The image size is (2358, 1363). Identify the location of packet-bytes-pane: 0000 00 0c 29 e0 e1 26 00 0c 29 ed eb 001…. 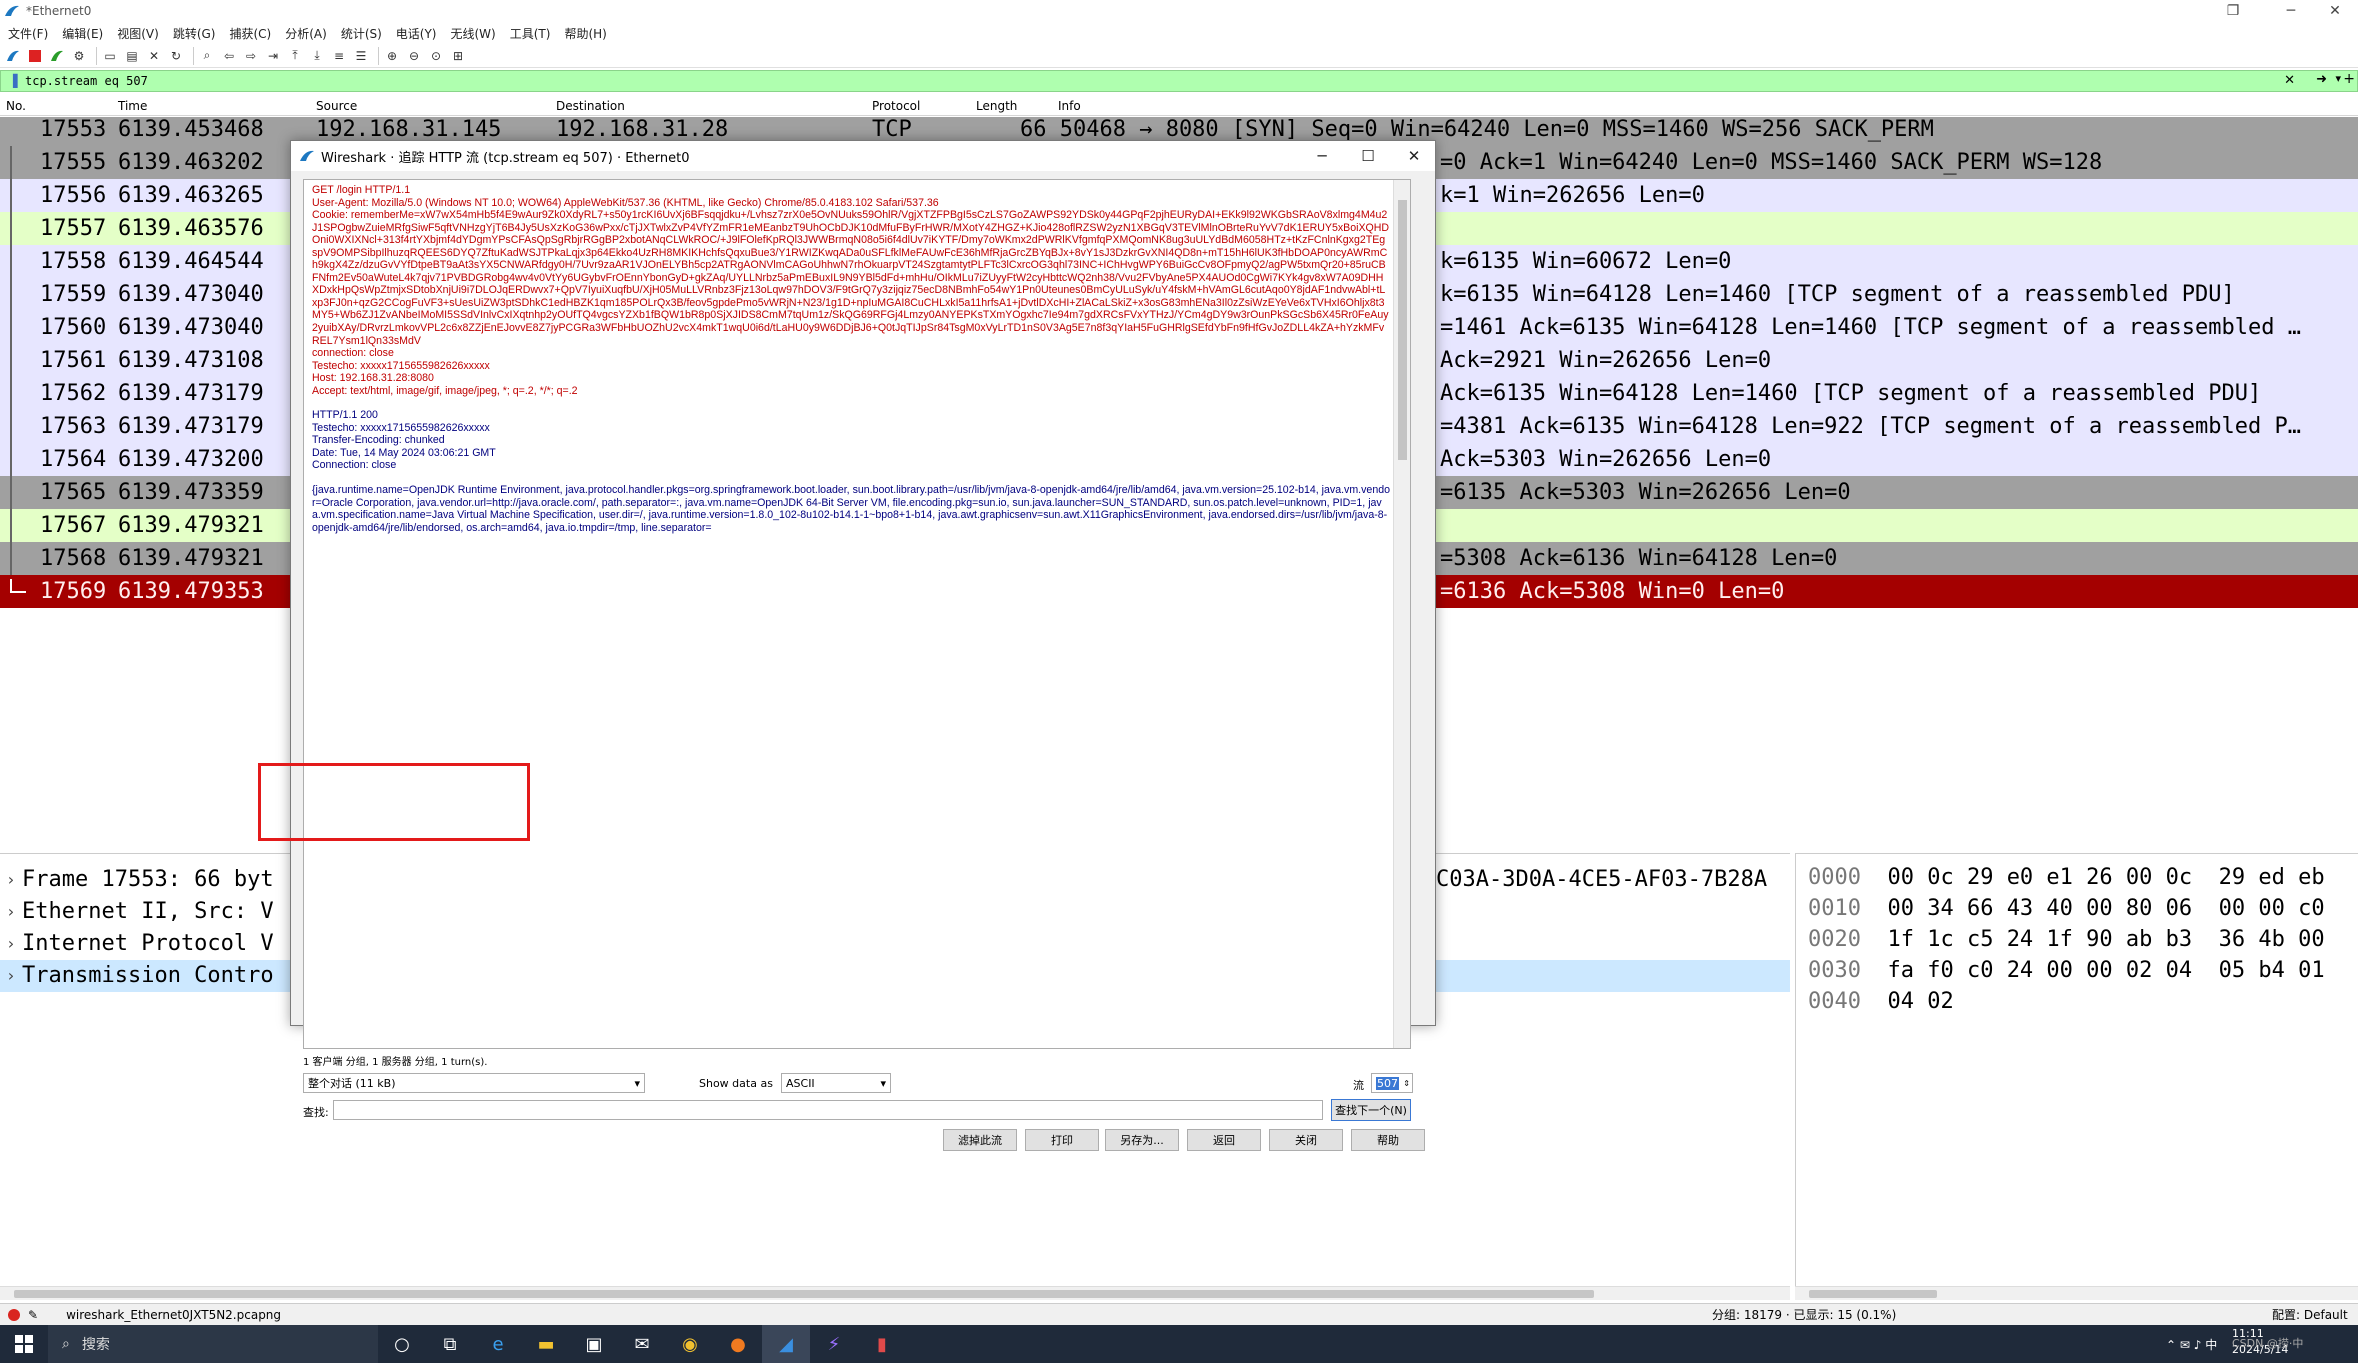
(2076, 1073).